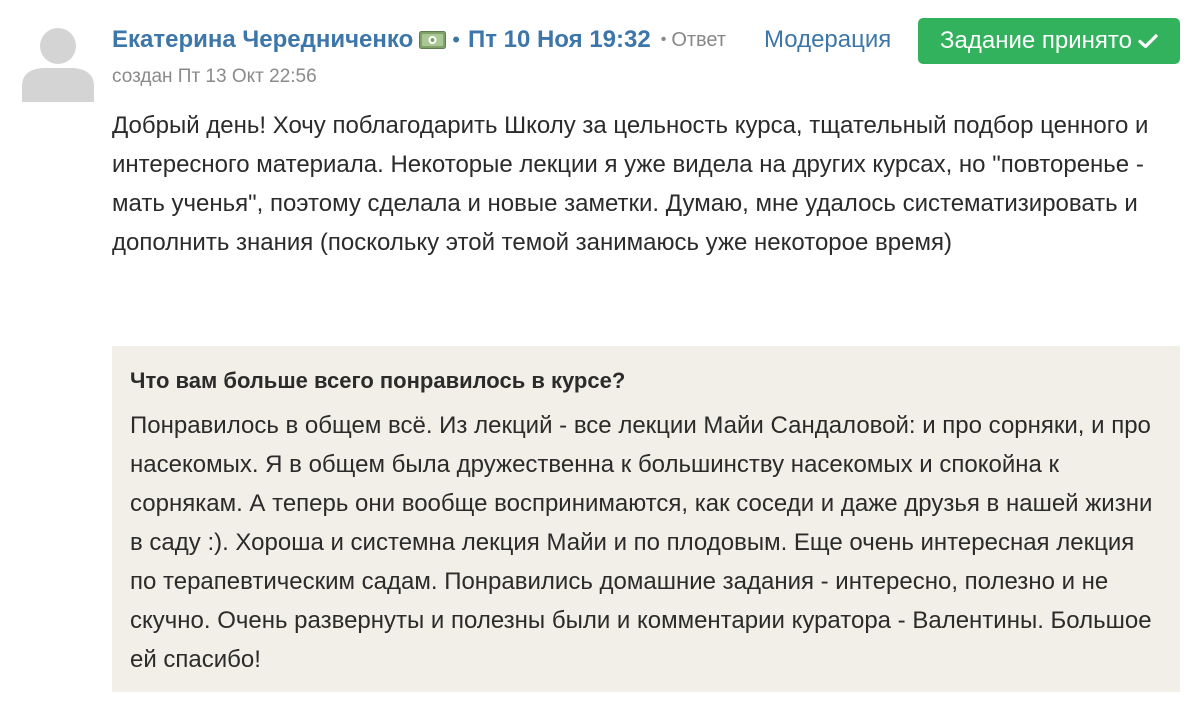 The height and width of the screenshot is (703, 1200). Describe the element at coordinates (827, 40) in the screenshot. I see `moderation-link: Модерация` at that location.